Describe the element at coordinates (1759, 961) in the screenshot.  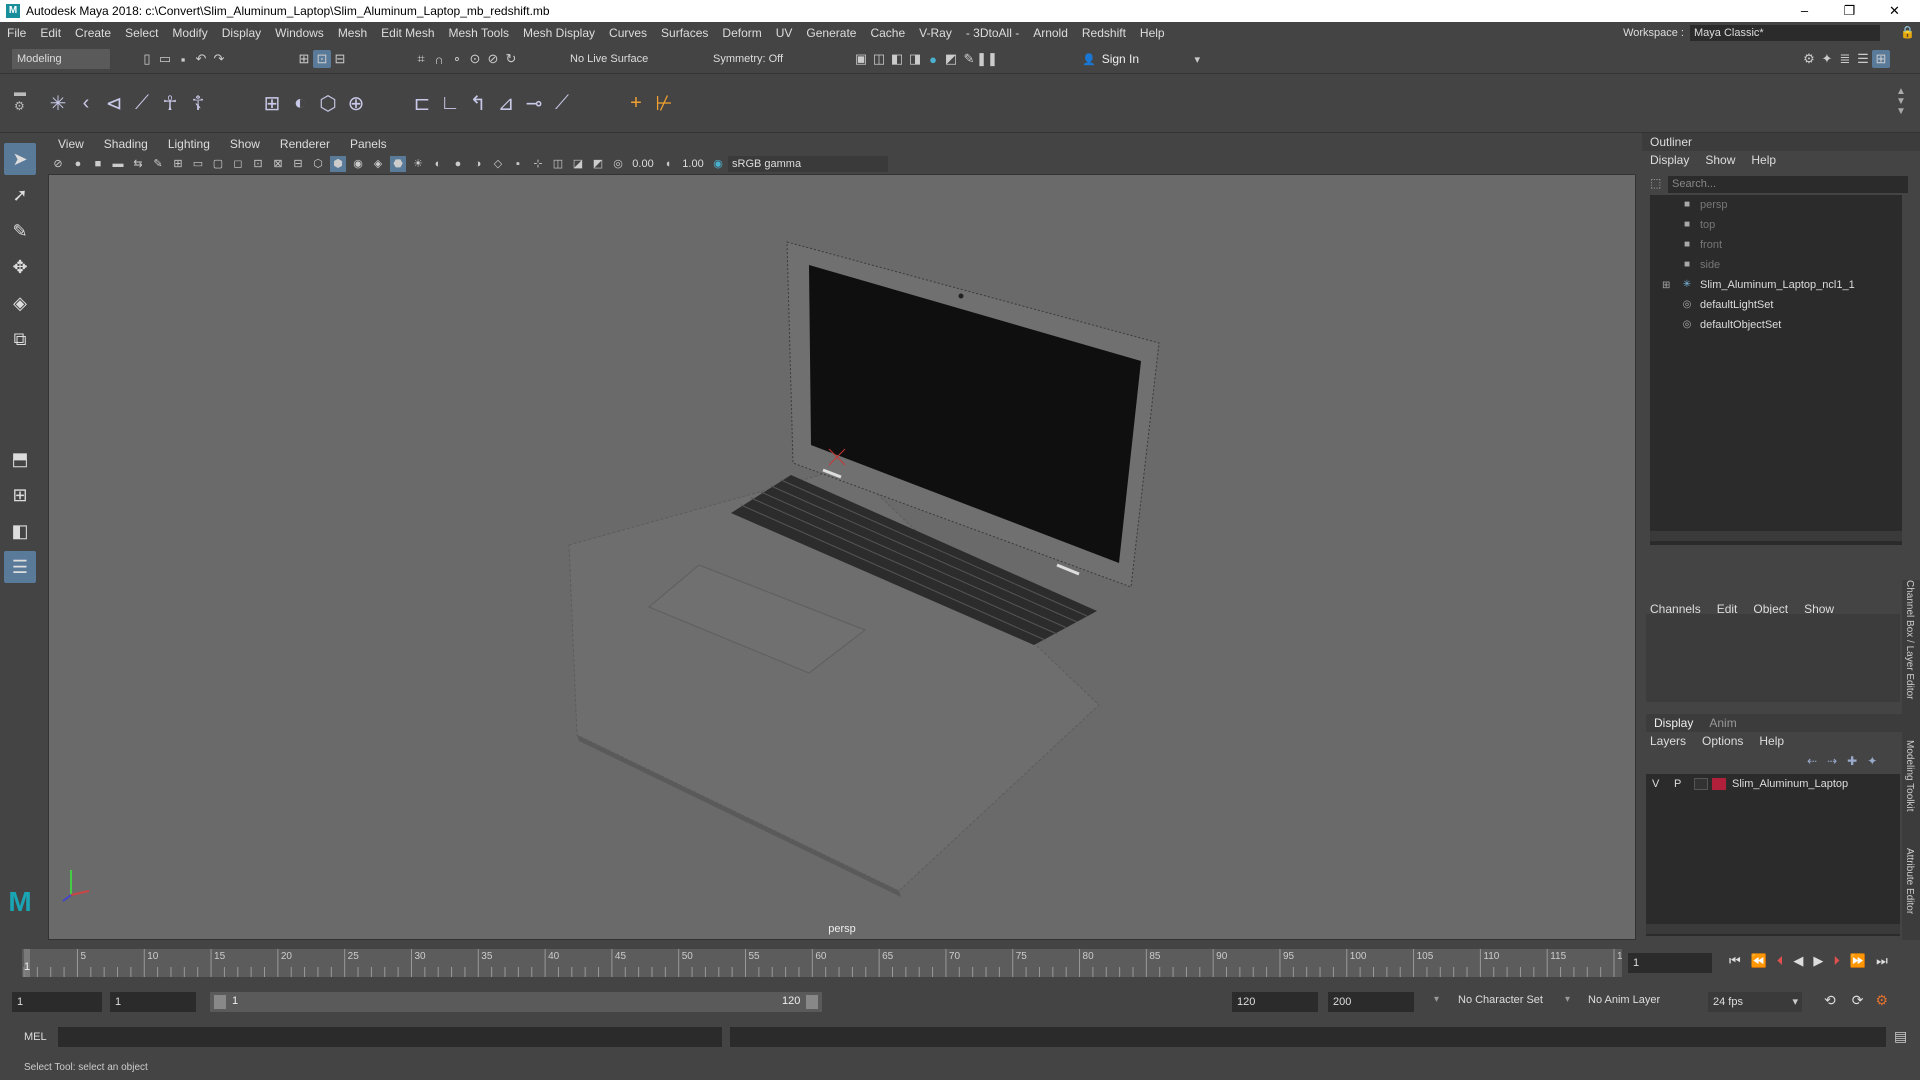
I see `step-back-key-icon: ⏪` at that location.